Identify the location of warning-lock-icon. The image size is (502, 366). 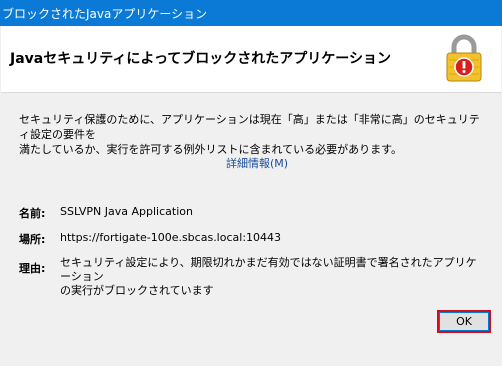
(464, 58).